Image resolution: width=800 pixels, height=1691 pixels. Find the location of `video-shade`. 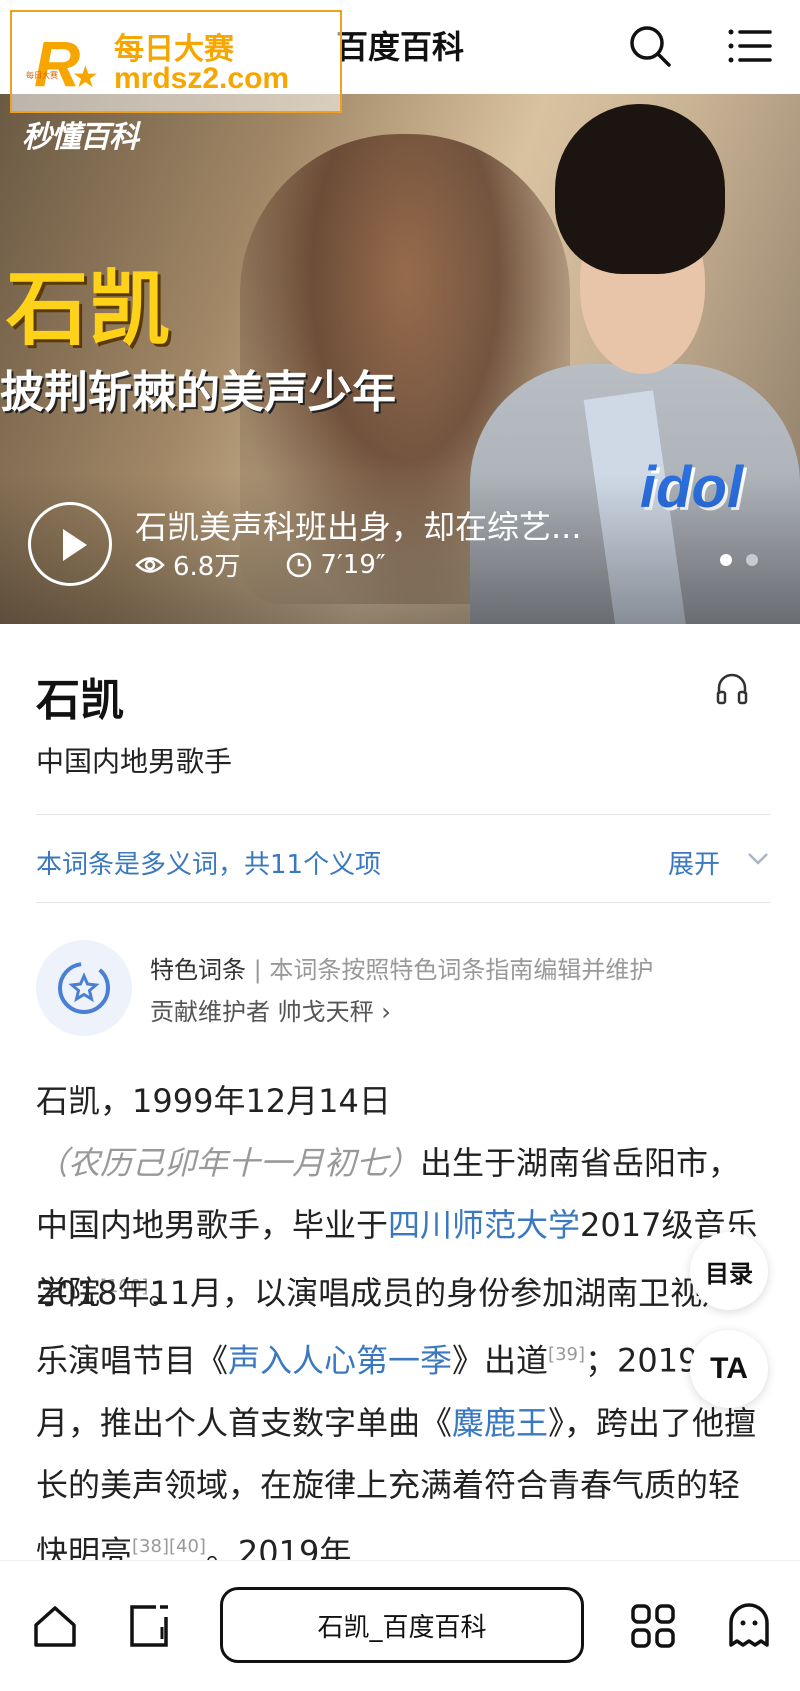

video-shade is located at coordinates (400, 549).